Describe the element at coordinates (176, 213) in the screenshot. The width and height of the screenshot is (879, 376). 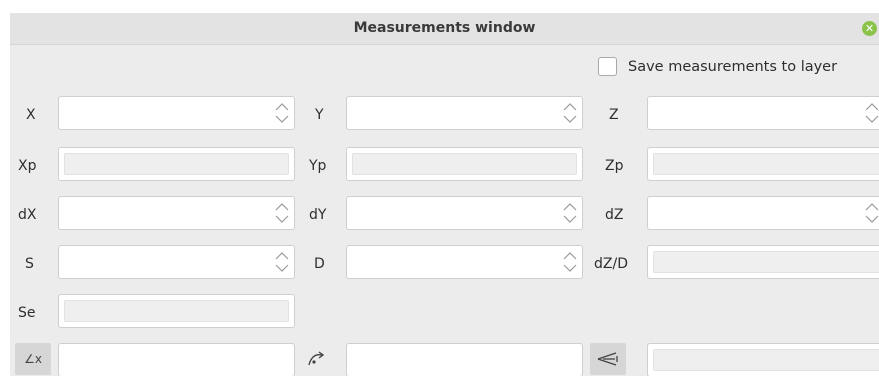
I see `dx-spinbox` at that location.